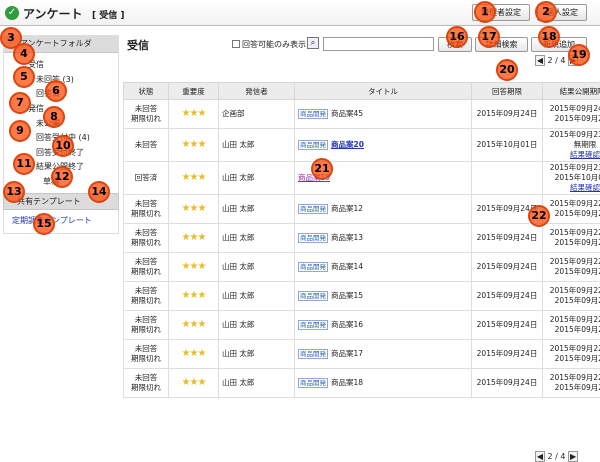 The height and width of the screenshot is (462, 600). I want to click on sender-cell: 企画部, so click(256, 114).